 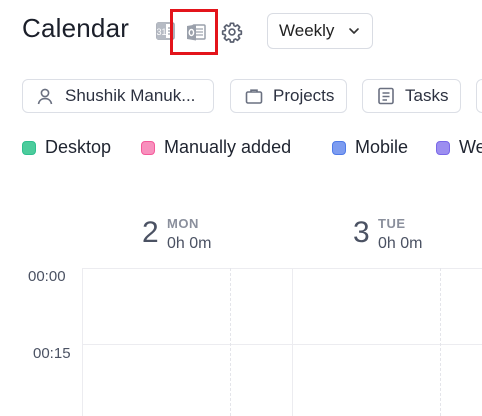 I want to click on task-list-icon, so click(x=386, y=96).